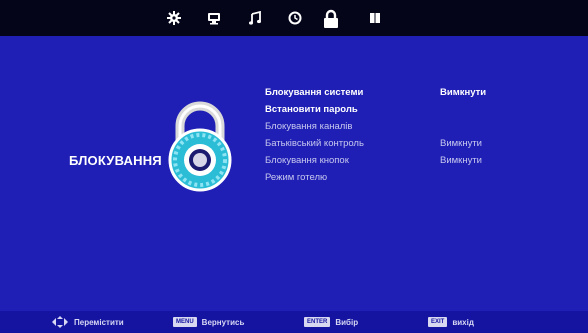 This screenshot has height=333, width=588. Describe the element at coordinates (314, 92) in the screenshot. I see `menu-item-label: Блокування системи` at that location.